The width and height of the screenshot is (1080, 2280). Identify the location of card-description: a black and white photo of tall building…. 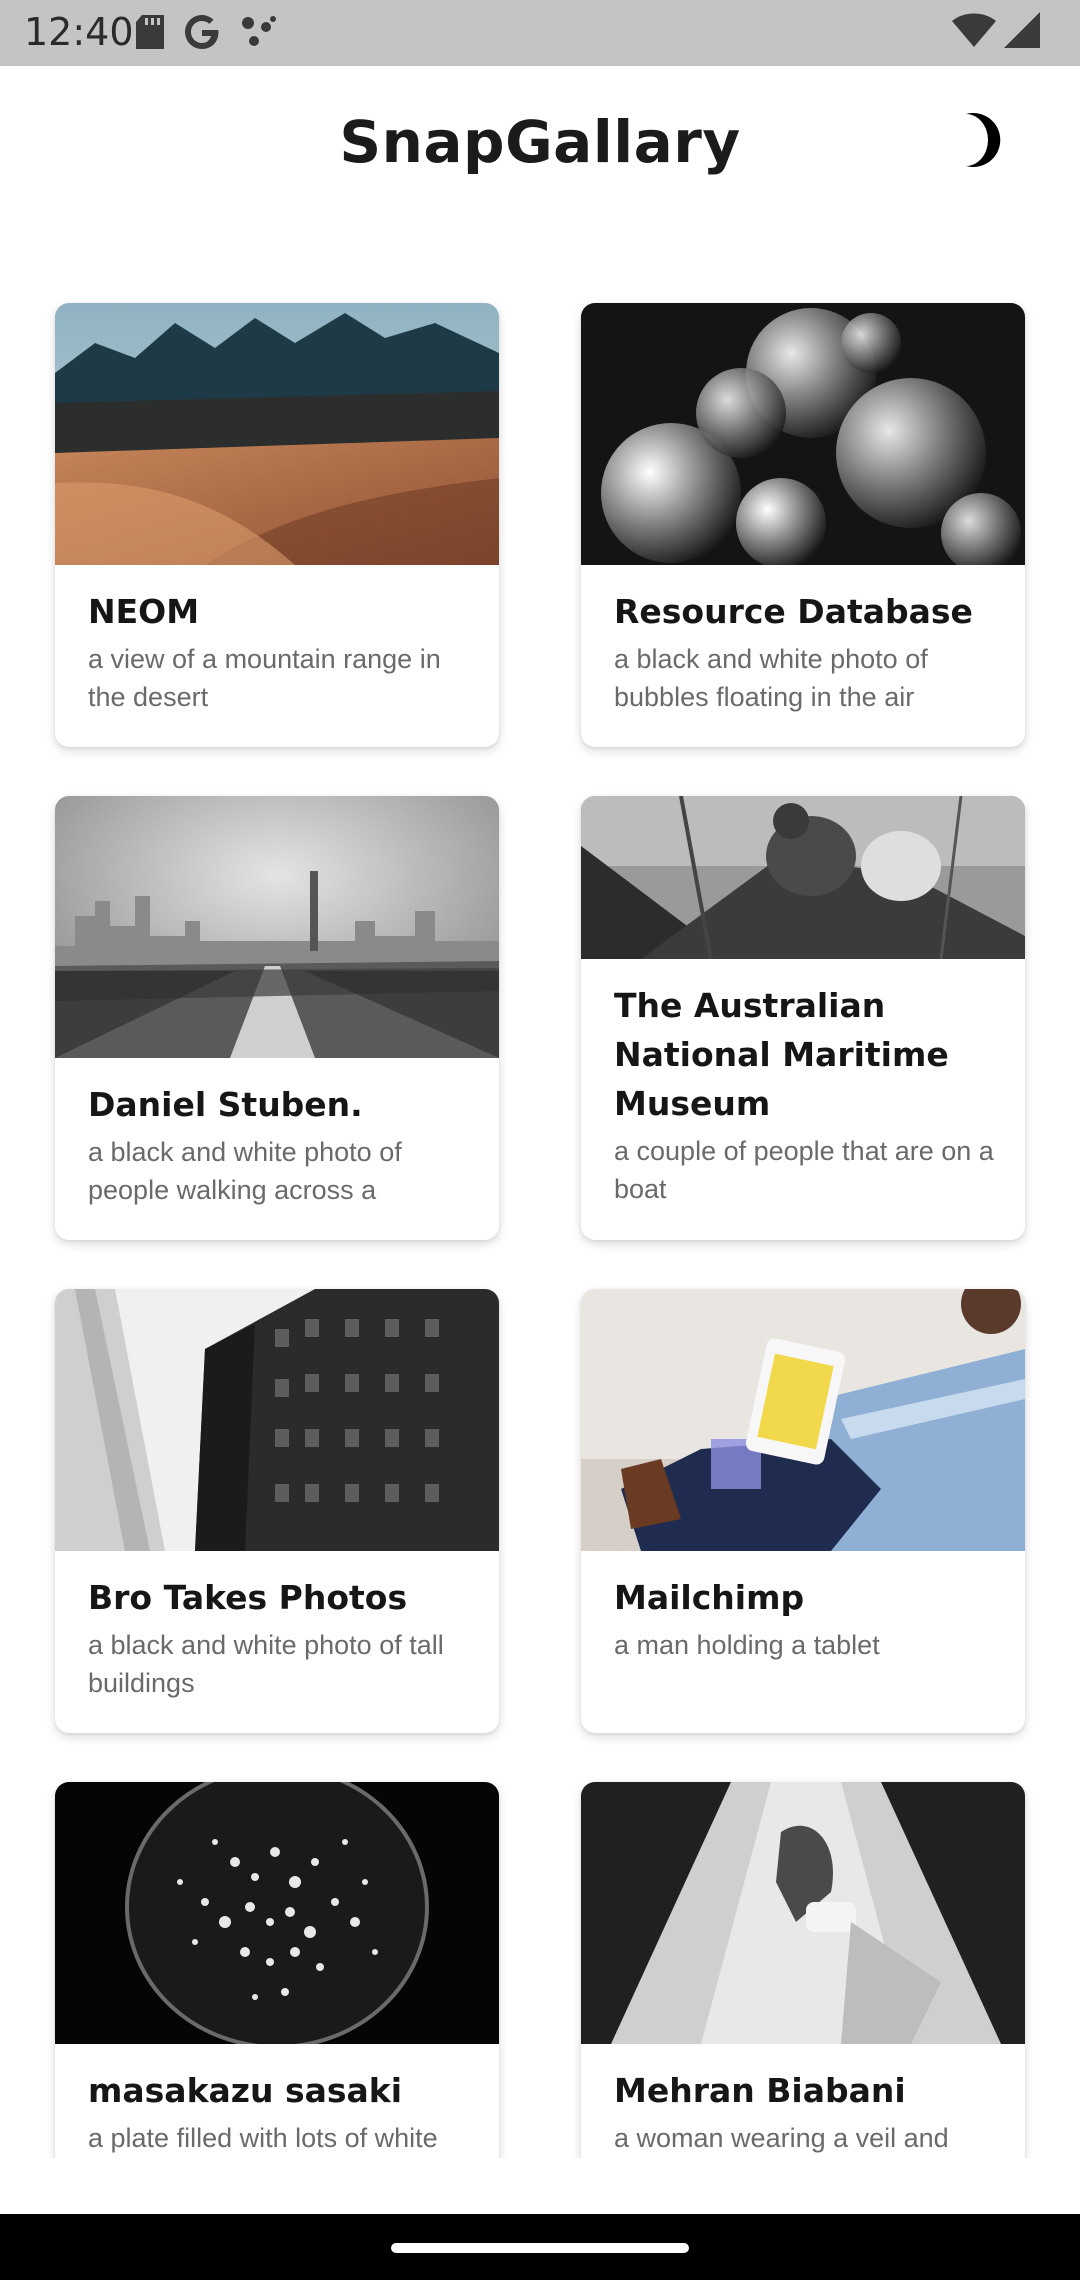
(266, 1664).